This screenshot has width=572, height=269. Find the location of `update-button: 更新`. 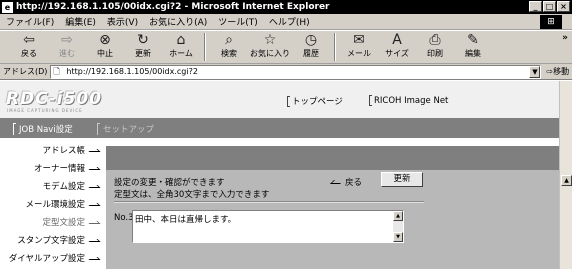

update-button: 更新 is located at coordinates (402, 179).